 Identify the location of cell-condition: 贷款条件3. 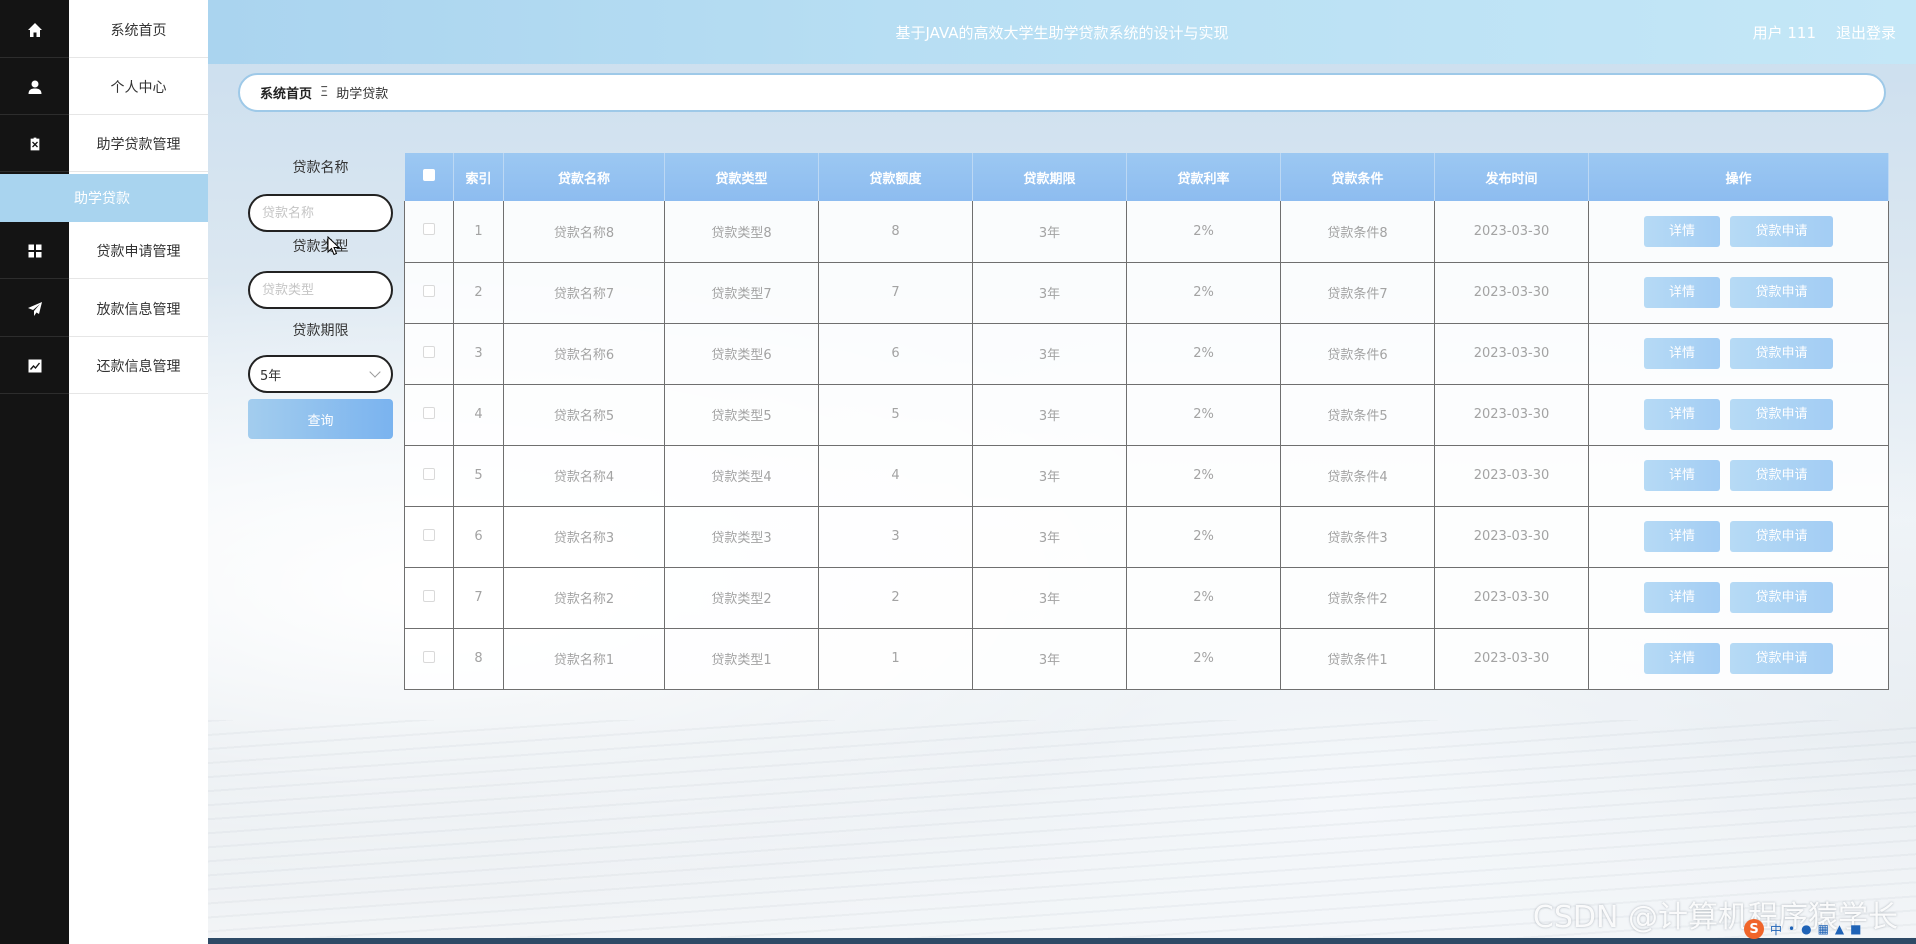
(1357, 537).